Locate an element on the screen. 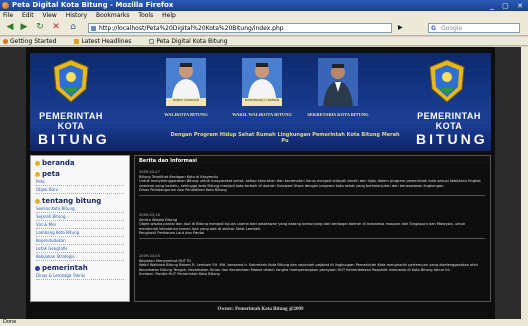 The height and width of the screenshot is (326, 528). menu-tools: Tools is located at coordinates (145, 15).